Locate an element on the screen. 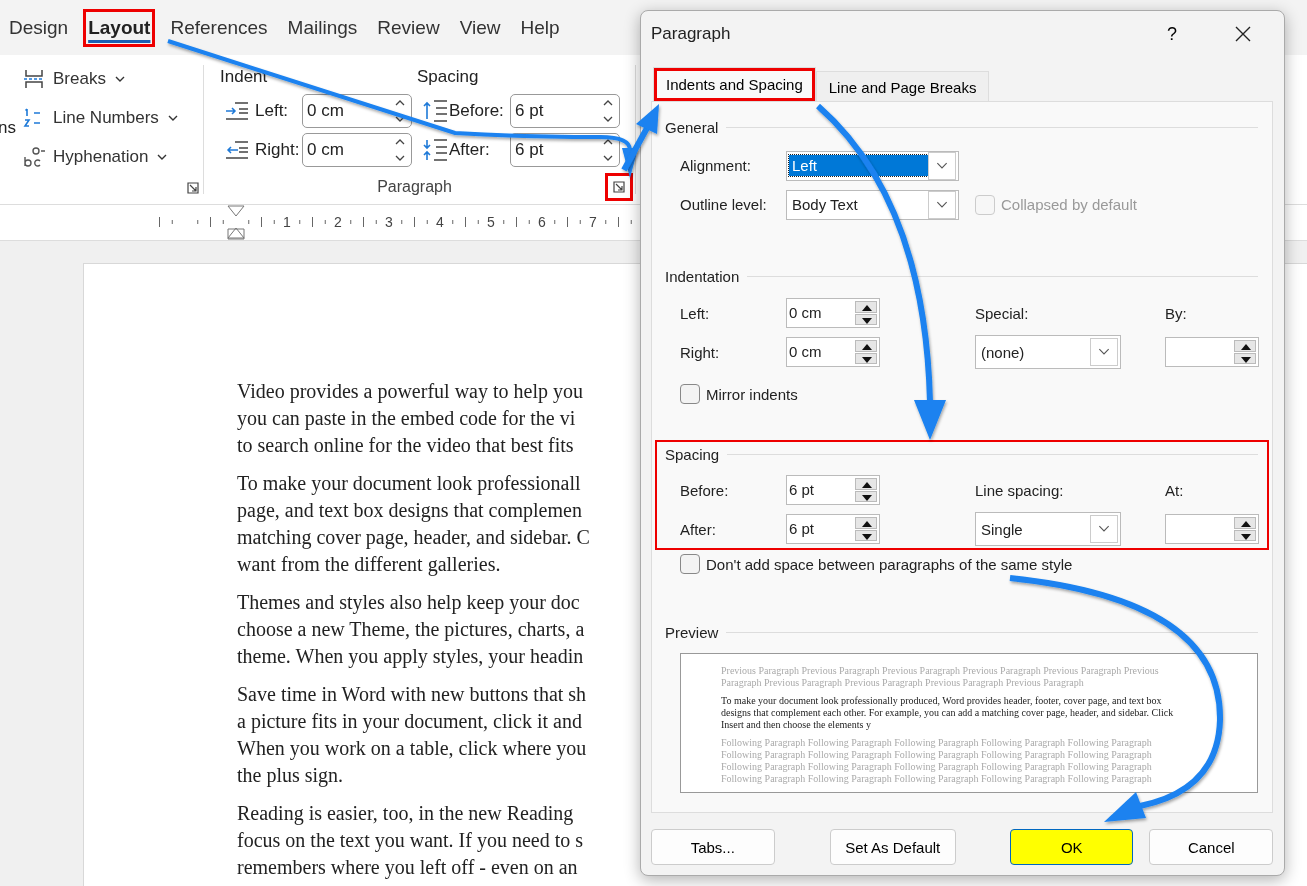 The image size is (1307, 886). document-text-line: To make your document look professionall is located at coordinates (409, 484).